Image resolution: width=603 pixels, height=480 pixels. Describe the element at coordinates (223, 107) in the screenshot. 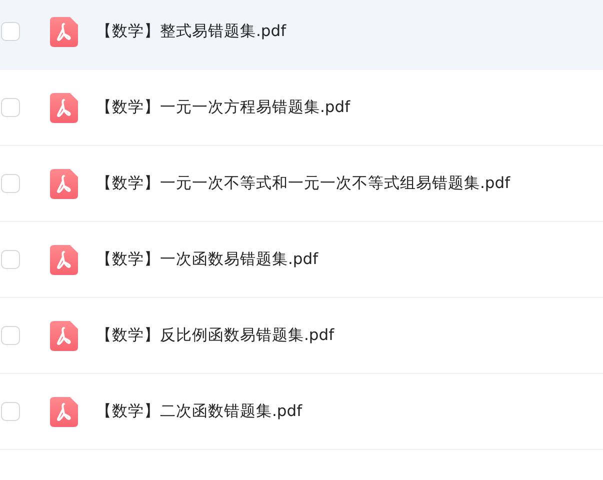

I see `file-name: 【数学】一元一次方程易错题集.pdf` at that location.